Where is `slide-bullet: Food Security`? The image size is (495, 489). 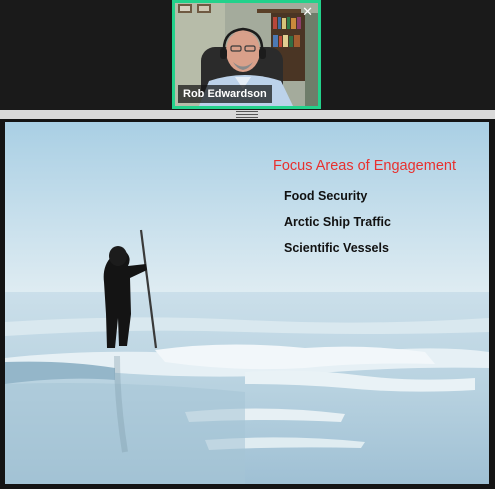
slide-bullet: Food Security is located at coordinates (326, 196).